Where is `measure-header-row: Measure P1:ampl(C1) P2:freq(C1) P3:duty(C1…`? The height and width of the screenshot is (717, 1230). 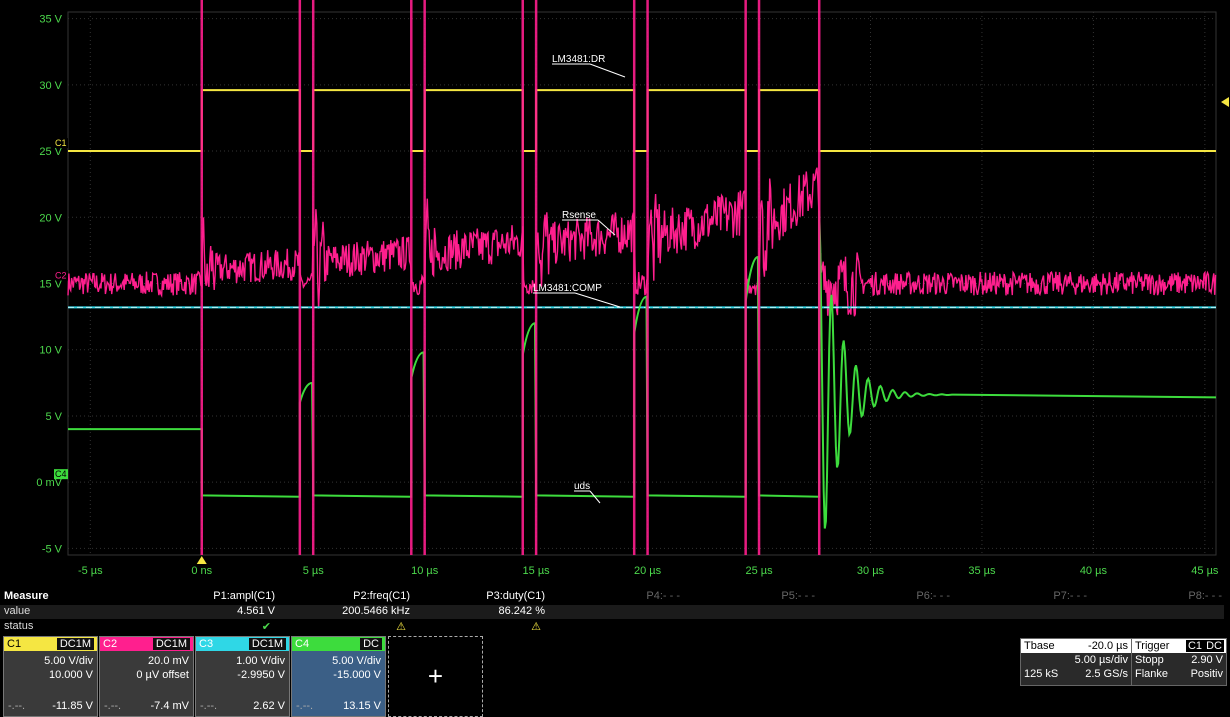 measure-header-row: Measure P1:ampl(C1) P2:freq(C1) P3:duty(C1… is located at coordinates (612, 597).